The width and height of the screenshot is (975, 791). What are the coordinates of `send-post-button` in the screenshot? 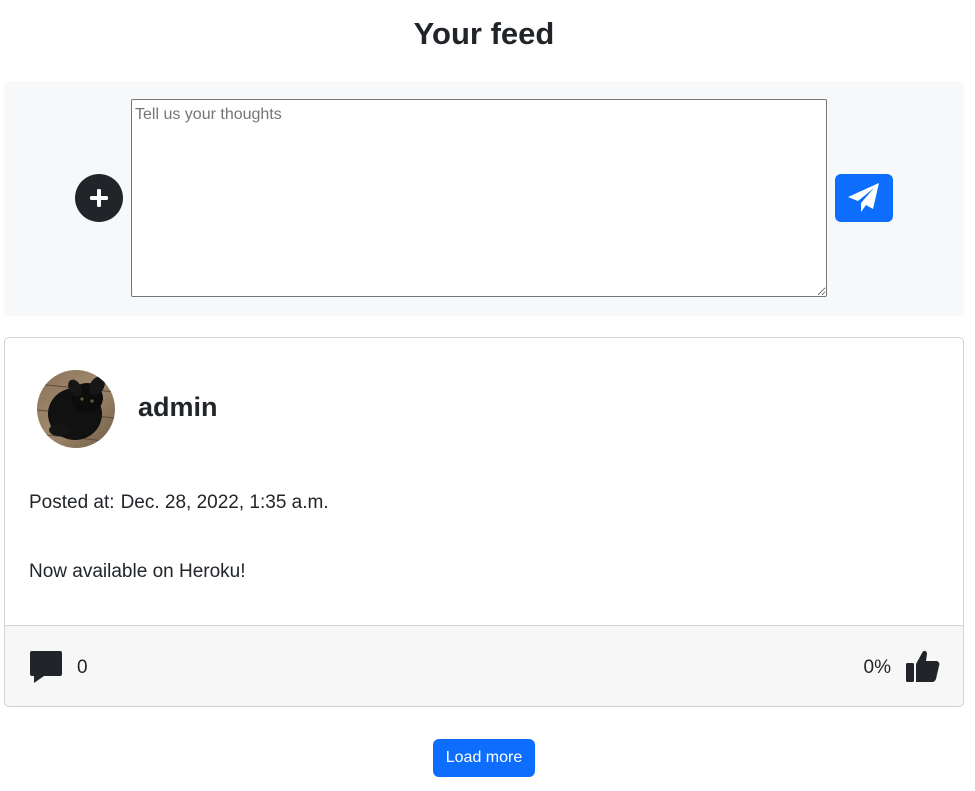 It's located at (864, 198).